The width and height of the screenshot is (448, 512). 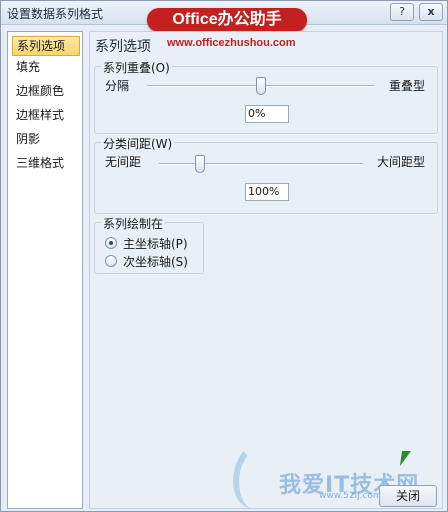 I want to click on primary-axis-label: 主坐标轴(P), so click(x=155, y=244).